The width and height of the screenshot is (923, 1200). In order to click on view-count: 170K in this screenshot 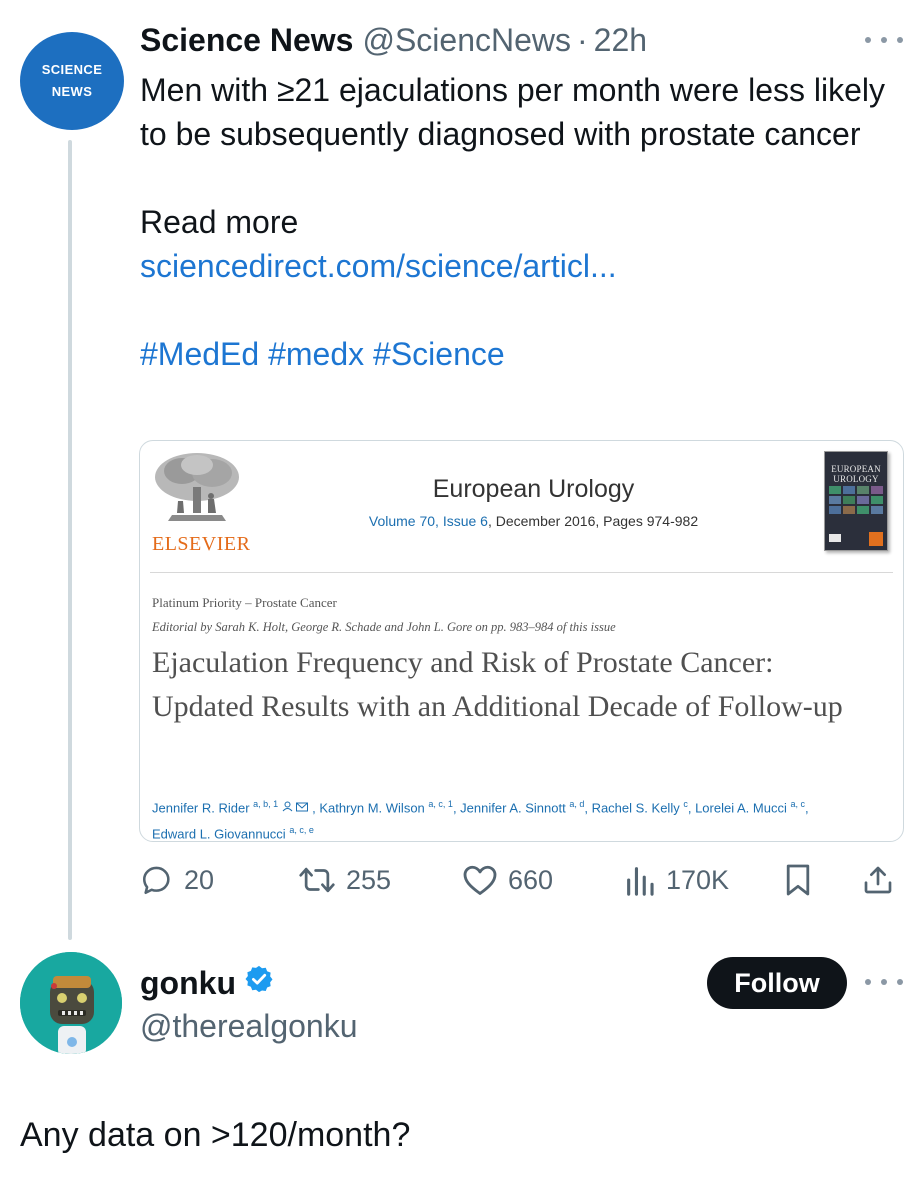, I will do `click(698, 879)`.